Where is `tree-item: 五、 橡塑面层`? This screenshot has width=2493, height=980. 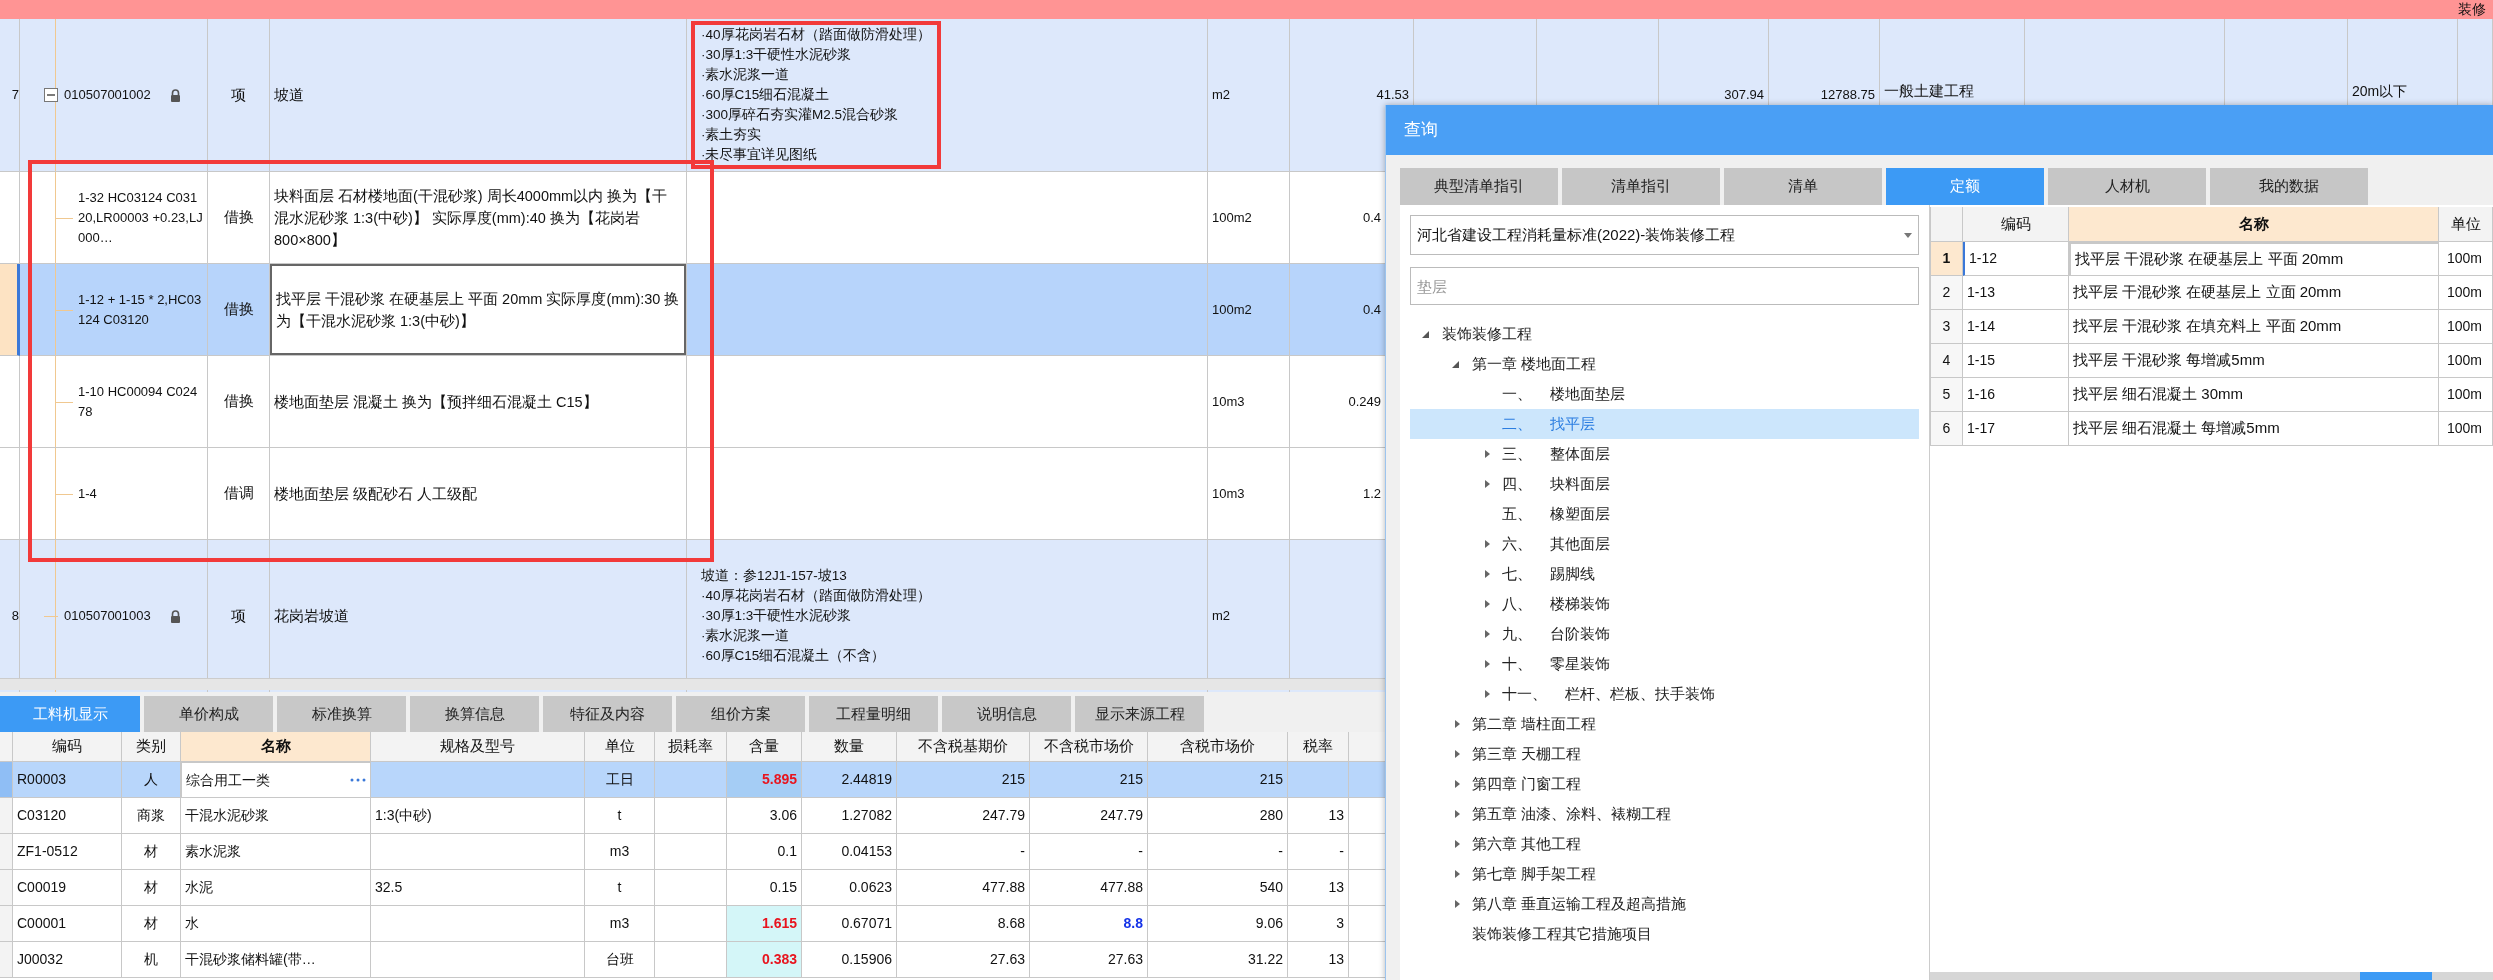
tree-item: 五、 橡塑面层 is located at coordinates (1556, 514).